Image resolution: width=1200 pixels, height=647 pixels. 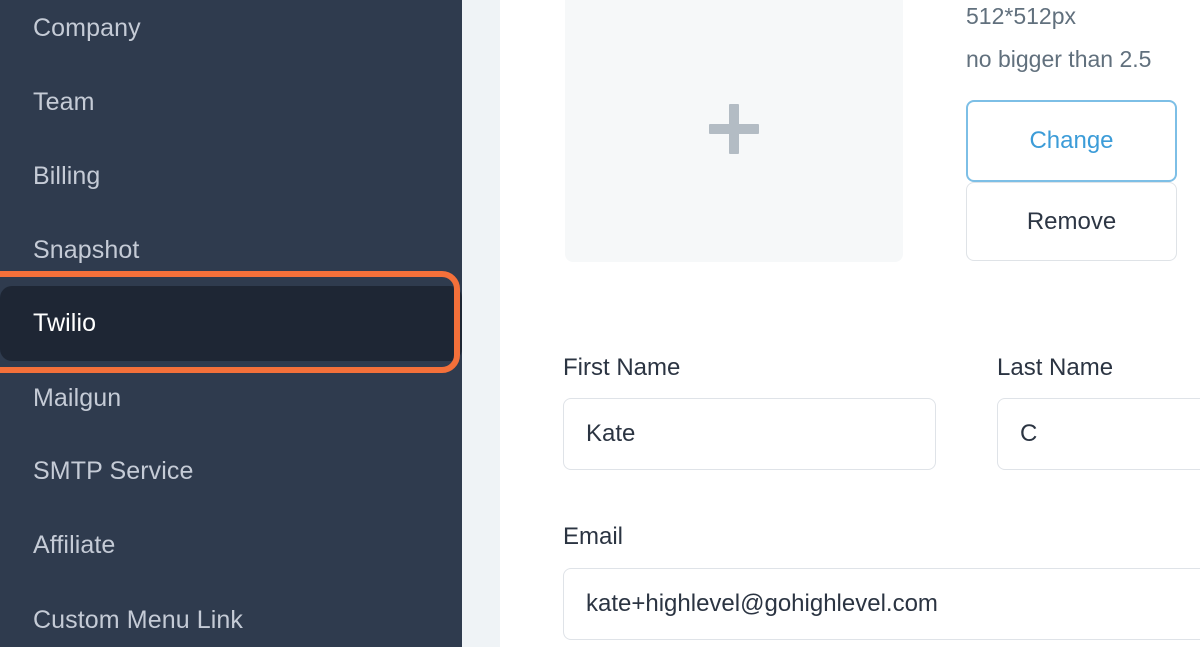 I want to click on sidebar-item-snapshot: Snapshot, so click(x=231, y=250).